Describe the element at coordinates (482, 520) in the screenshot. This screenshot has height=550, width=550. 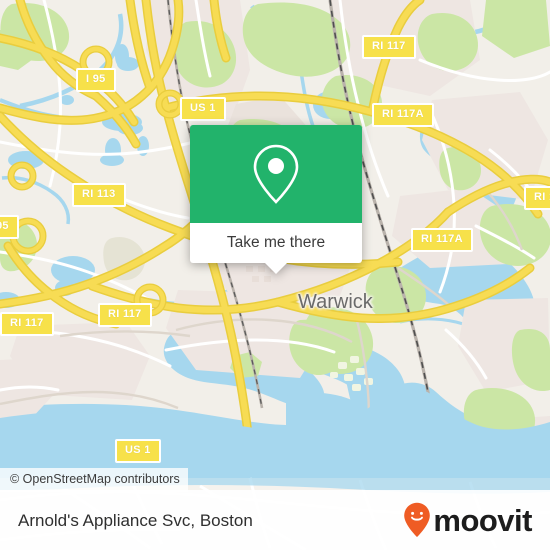
I see `moovit-wordmark: moovit` at that location.